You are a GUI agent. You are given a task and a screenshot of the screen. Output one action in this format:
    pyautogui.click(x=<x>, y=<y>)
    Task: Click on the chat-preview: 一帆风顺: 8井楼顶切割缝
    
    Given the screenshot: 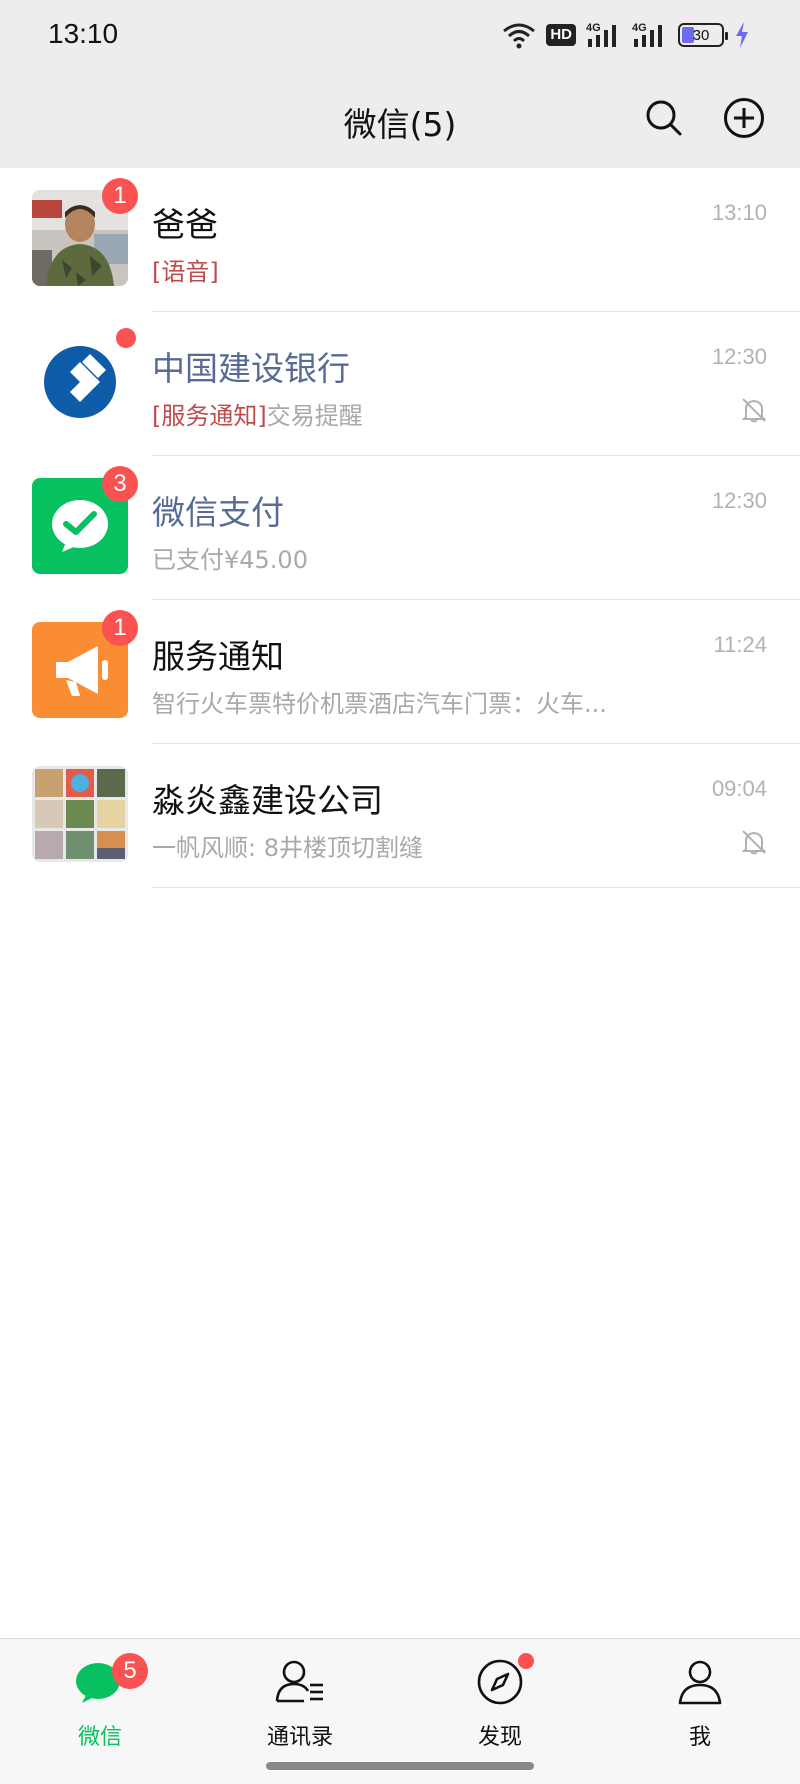 What is the action you would take?
    pyautogui.click(x=287, y=845)
    